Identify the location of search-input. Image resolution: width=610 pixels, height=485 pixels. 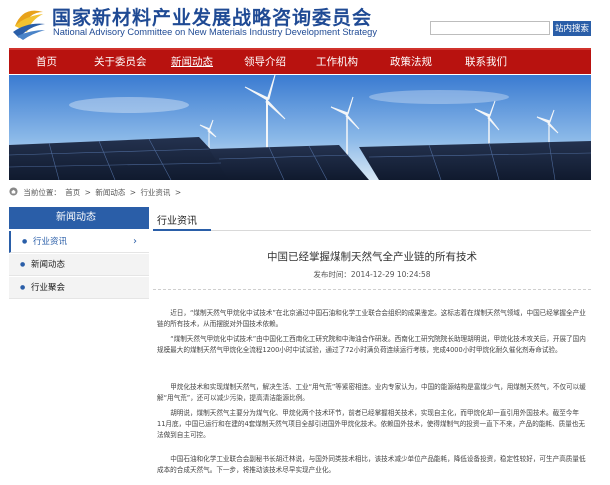
(490, 28).